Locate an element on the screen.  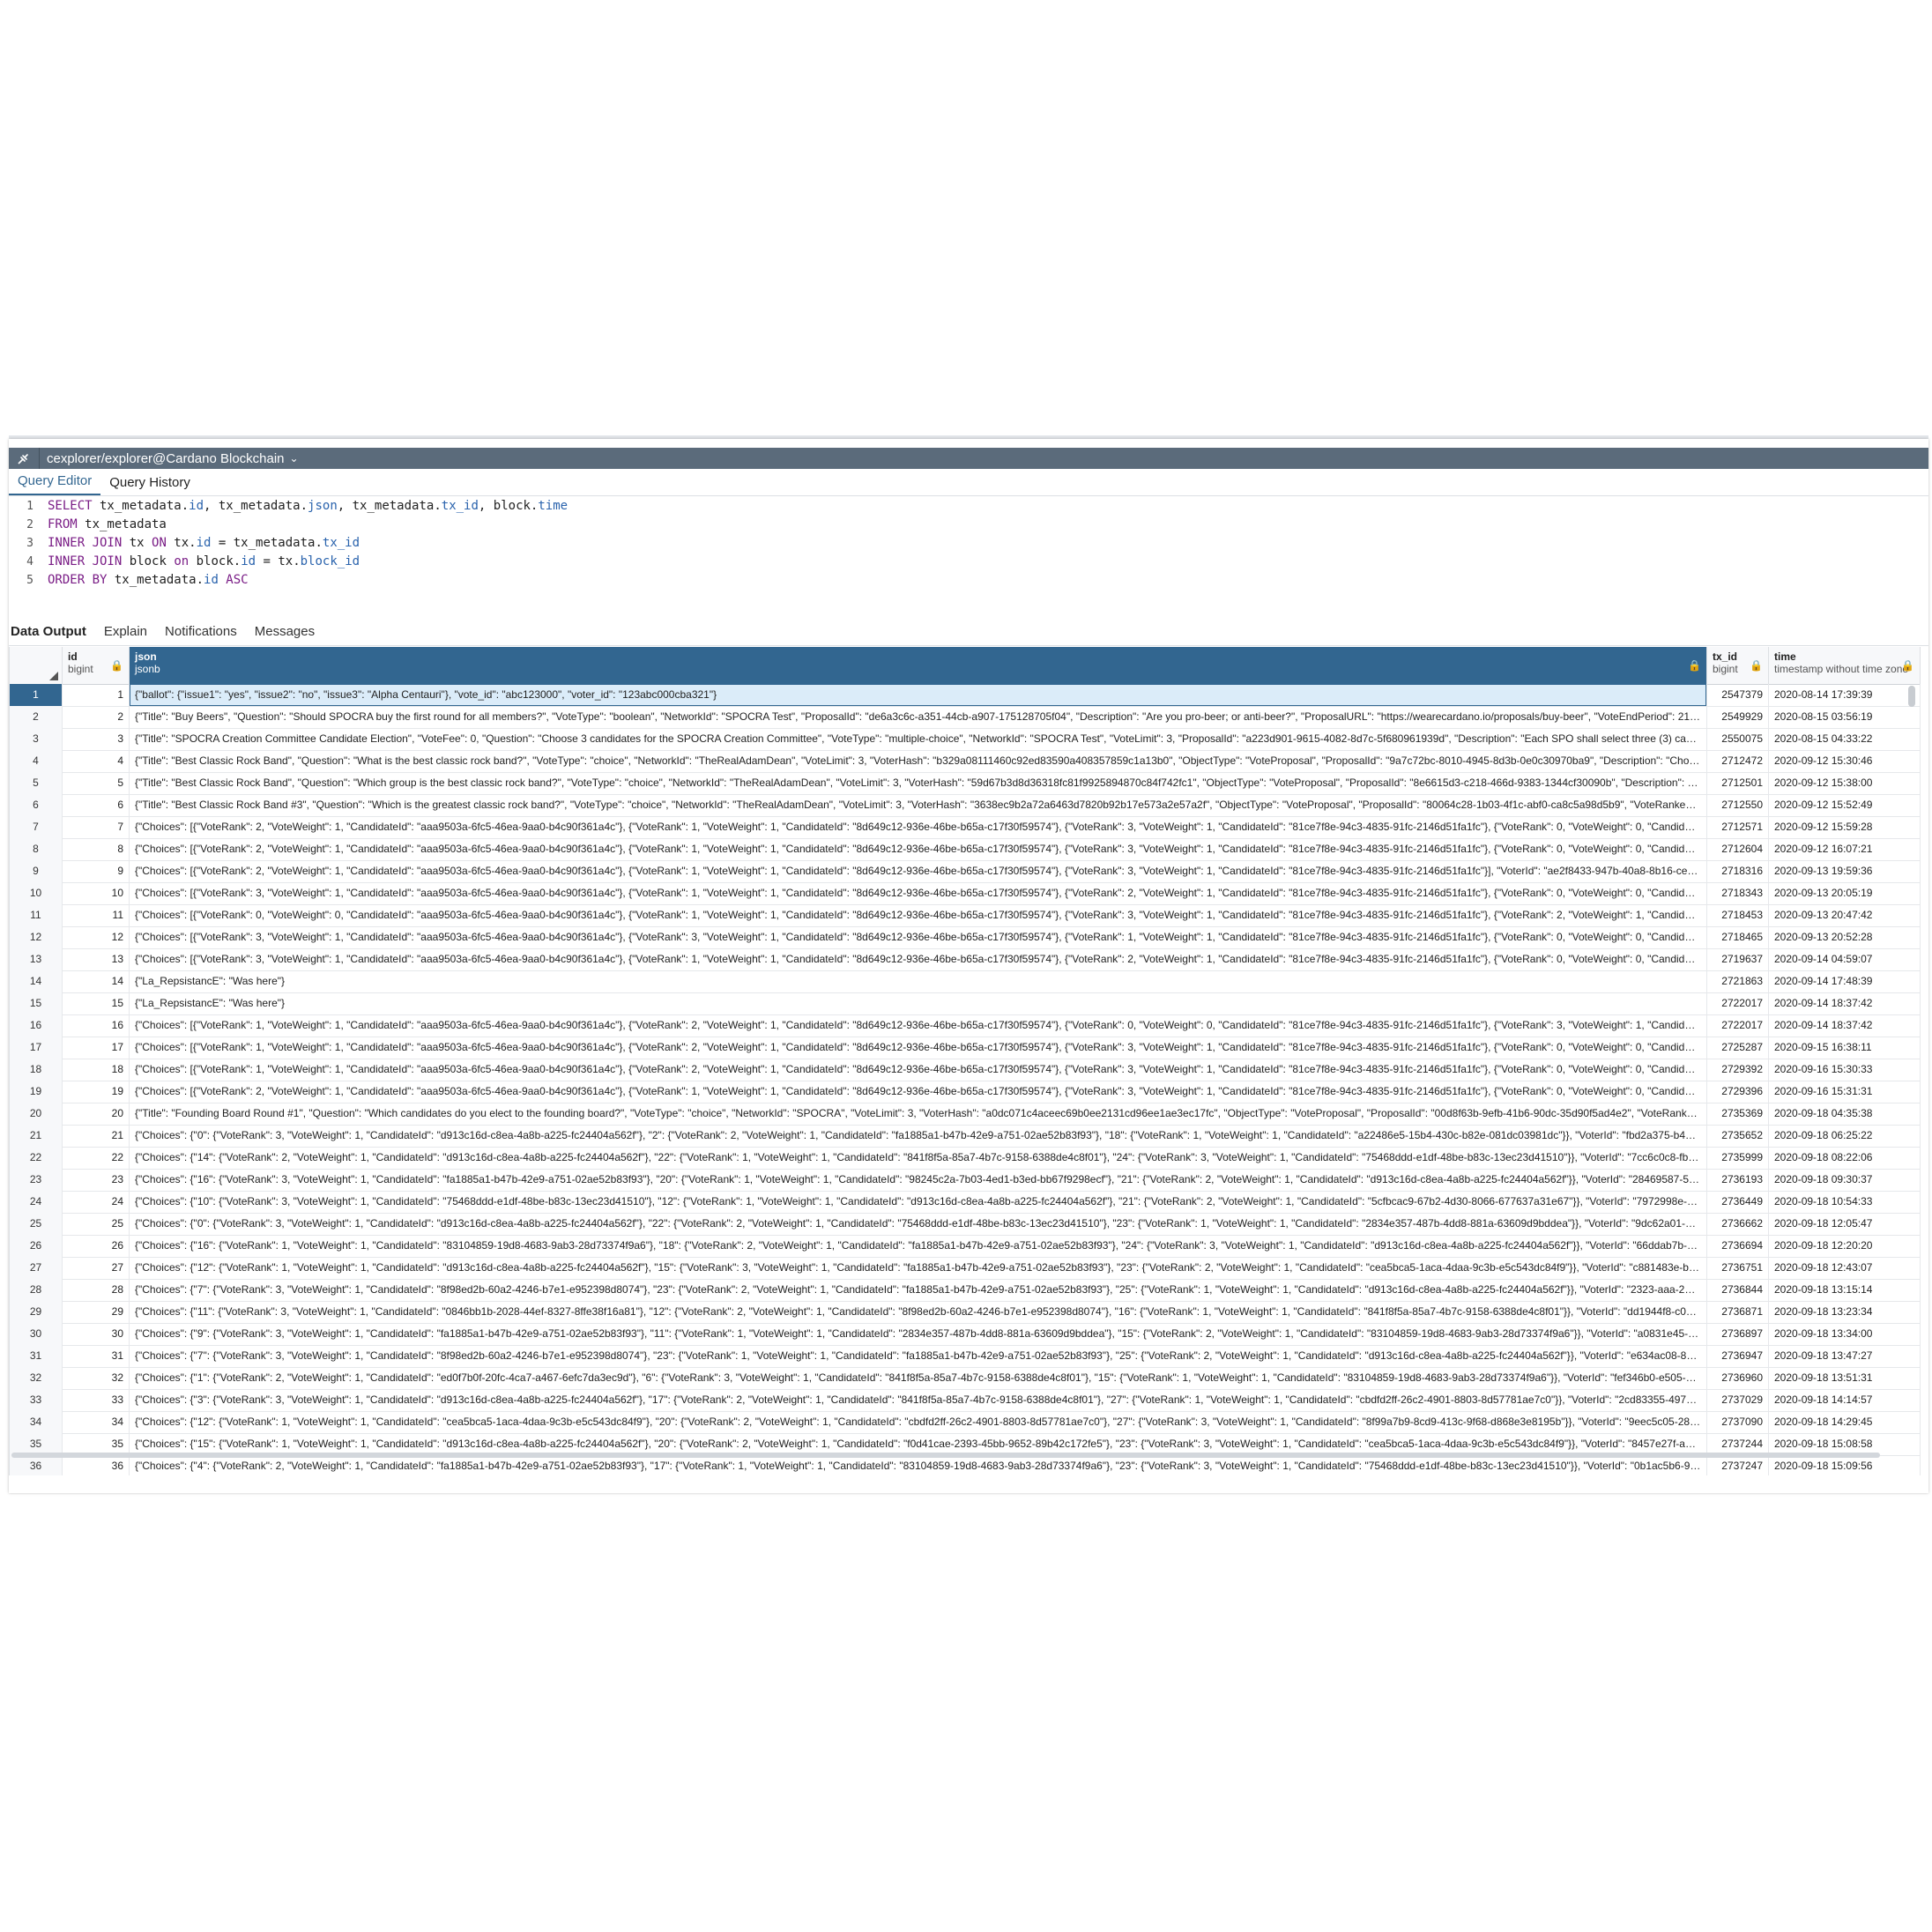
cell-id: 25 is located at coordinates (96, 1224).